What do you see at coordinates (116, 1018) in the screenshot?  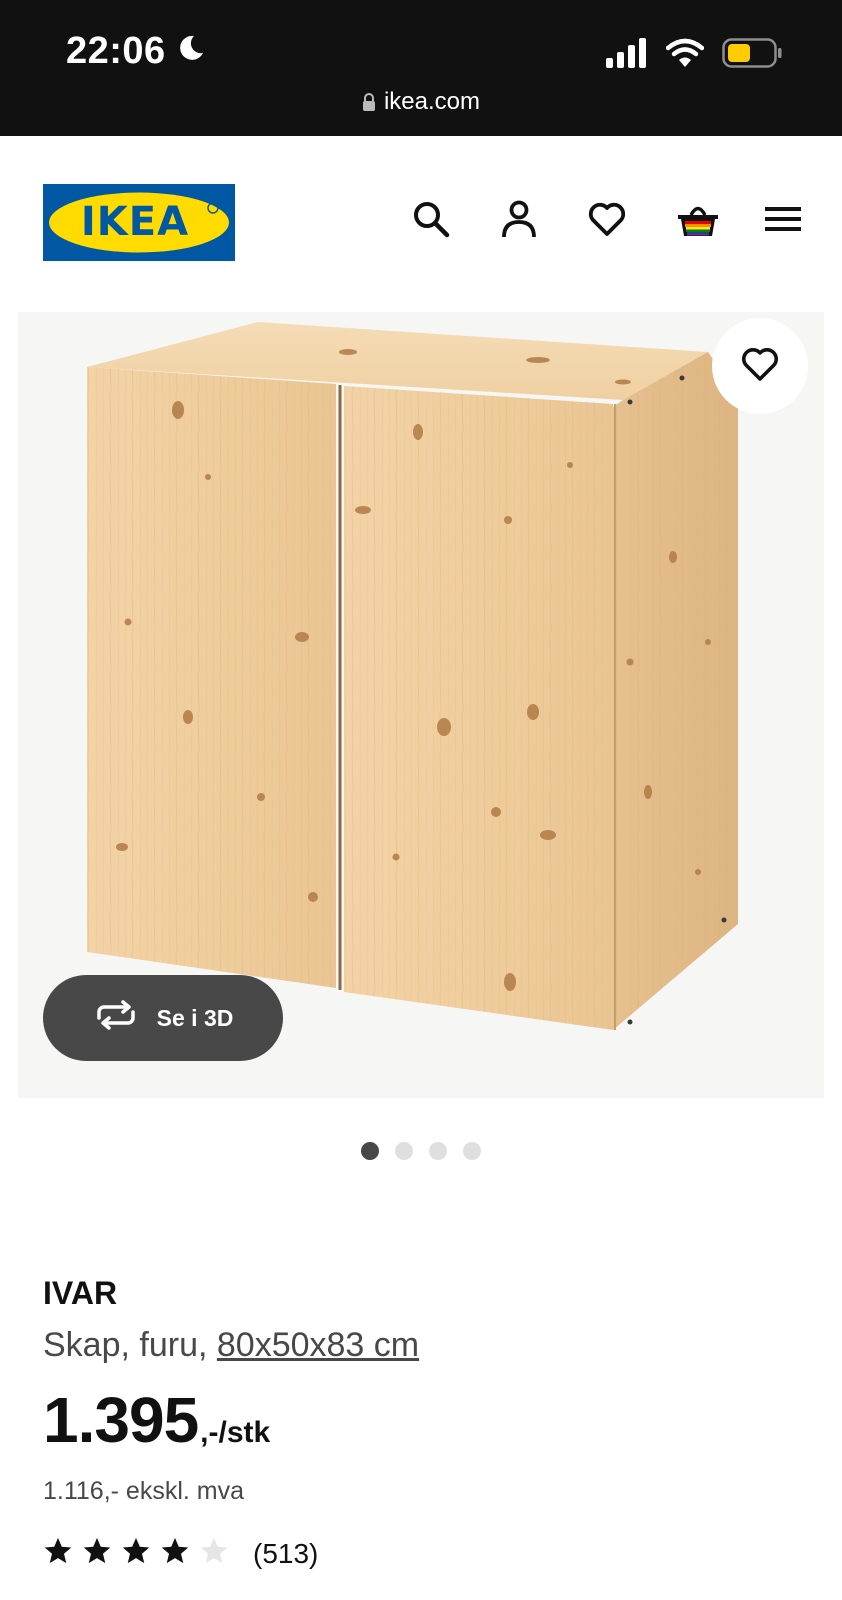 I see `rotate-3d-icon` at bounding box center [116, 1018].